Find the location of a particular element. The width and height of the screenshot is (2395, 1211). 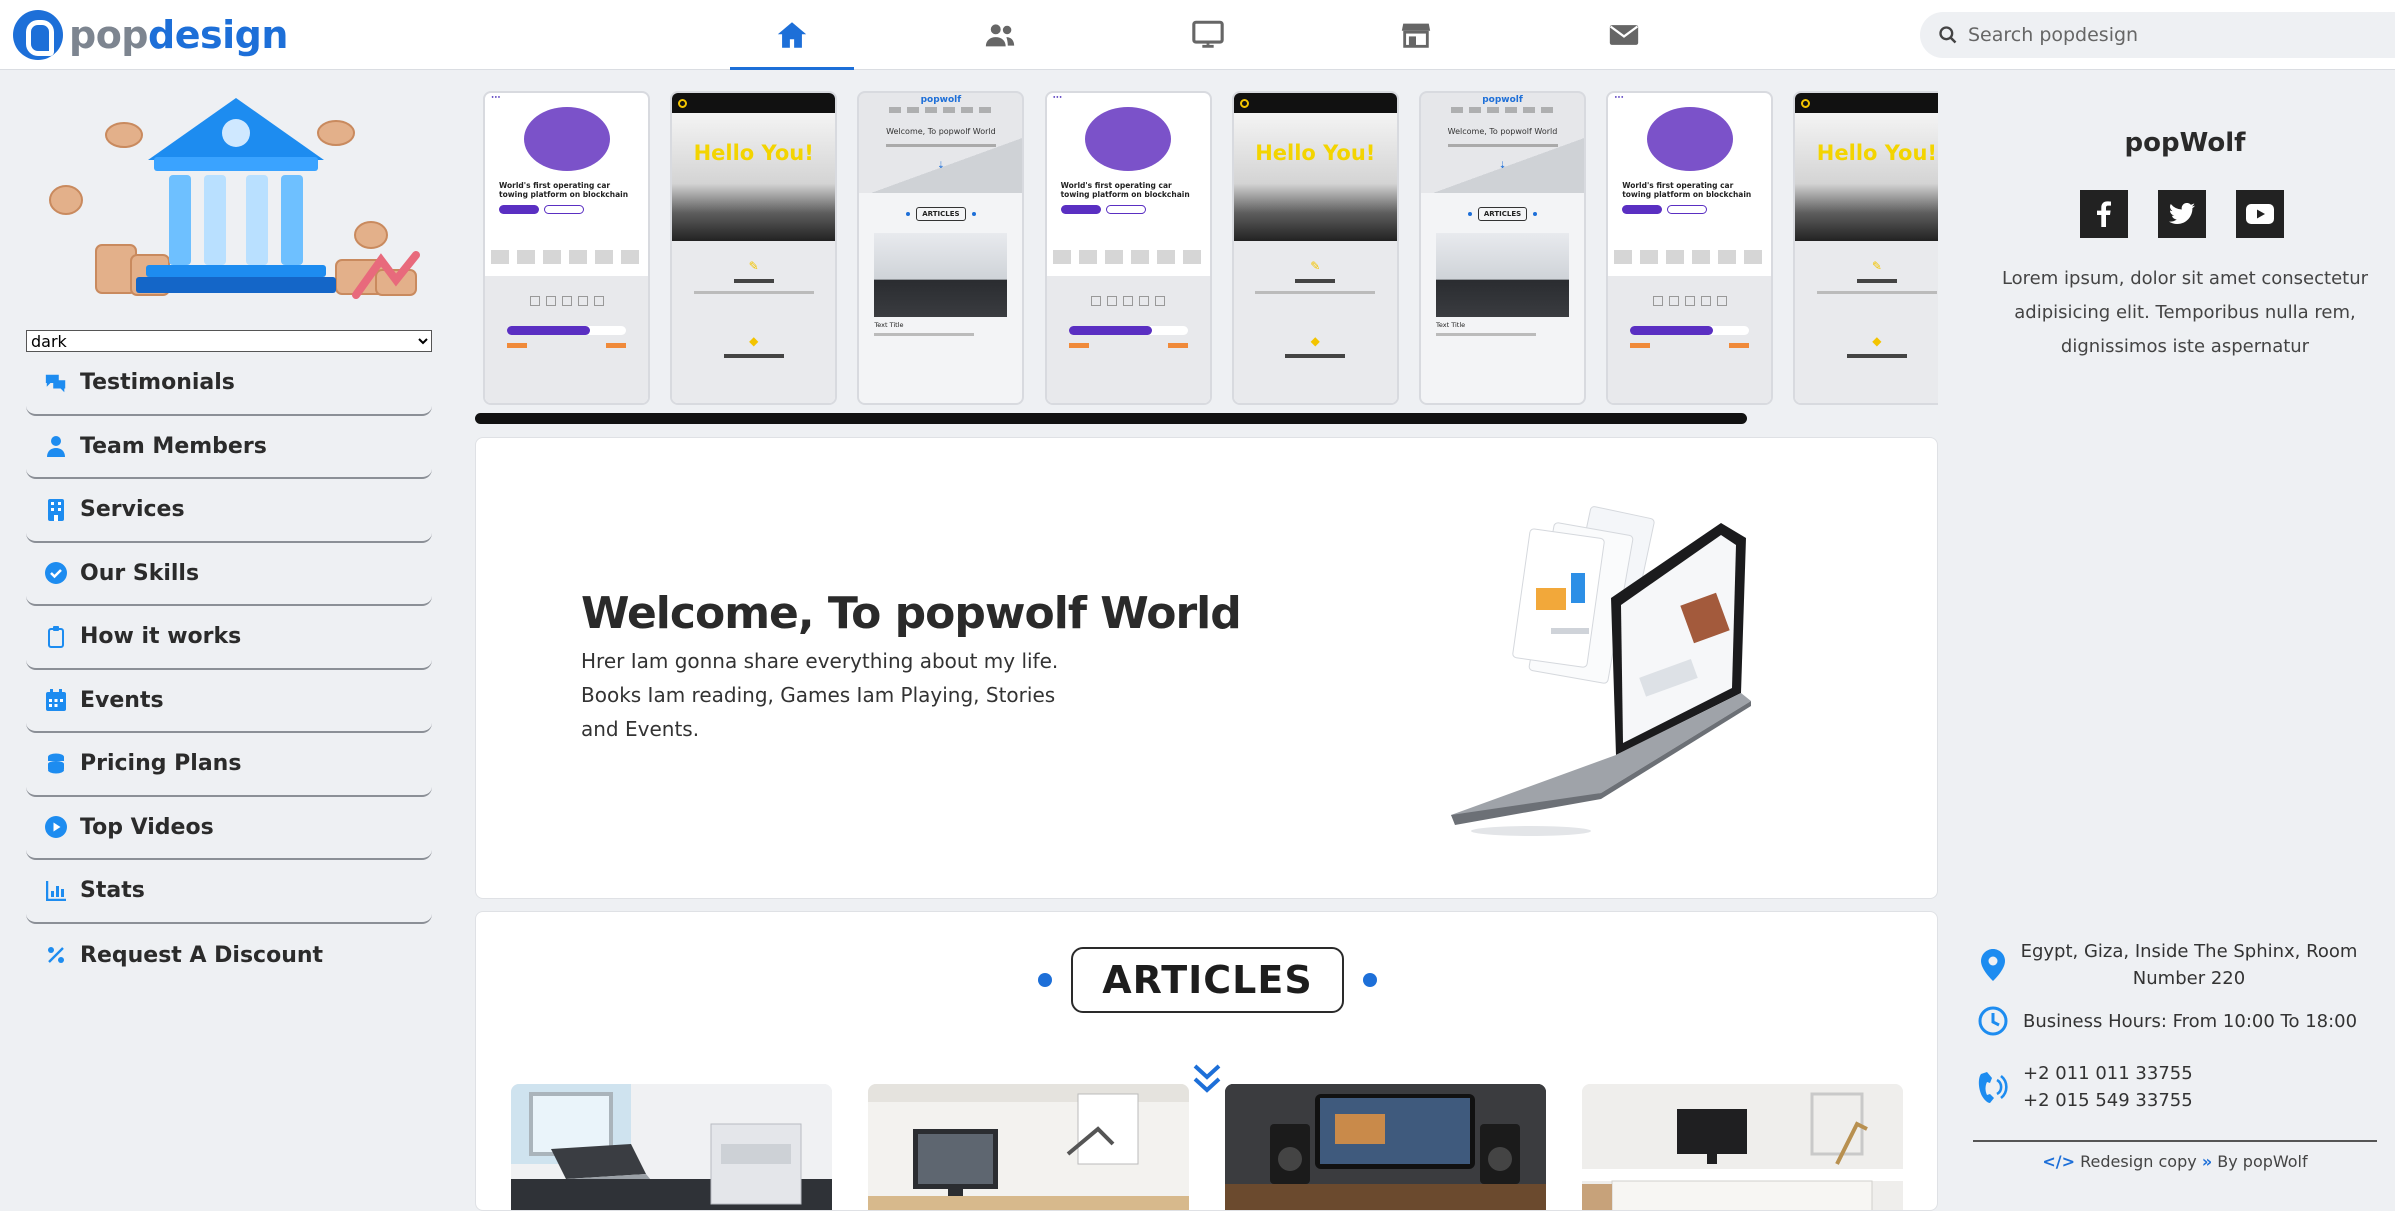

brand-logo: popdesign is located at coordinates (150, 35).